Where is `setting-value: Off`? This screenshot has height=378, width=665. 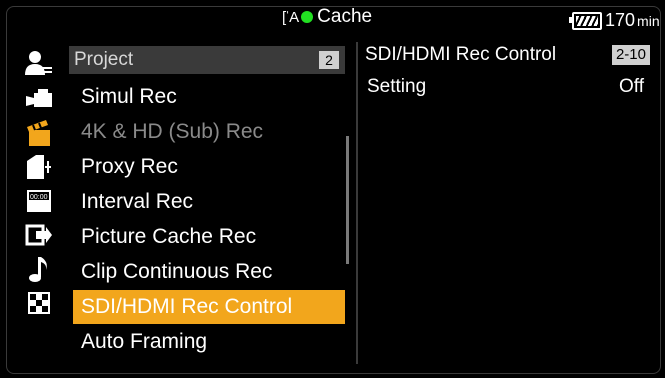 setting-value: Off is located at coordinates (631, 86).